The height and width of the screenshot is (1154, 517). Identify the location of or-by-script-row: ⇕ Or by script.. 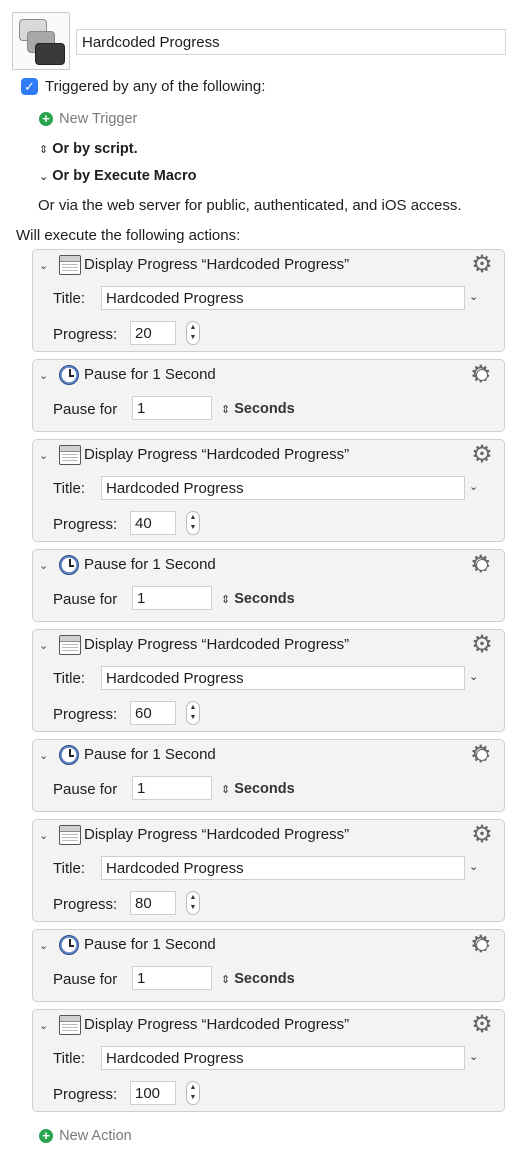
(88, 149).